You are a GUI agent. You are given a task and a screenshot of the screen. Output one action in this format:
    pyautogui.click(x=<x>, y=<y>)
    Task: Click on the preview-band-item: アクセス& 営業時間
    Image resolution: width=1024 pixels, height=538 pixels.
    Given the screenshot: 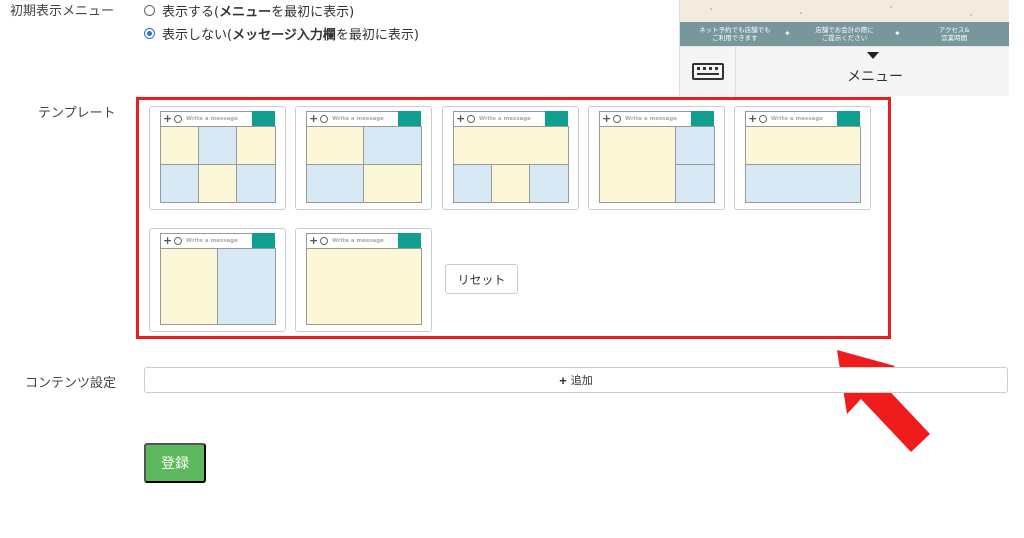 What is the action you would take?
    pyautogui.click(x=954, y=34)
    